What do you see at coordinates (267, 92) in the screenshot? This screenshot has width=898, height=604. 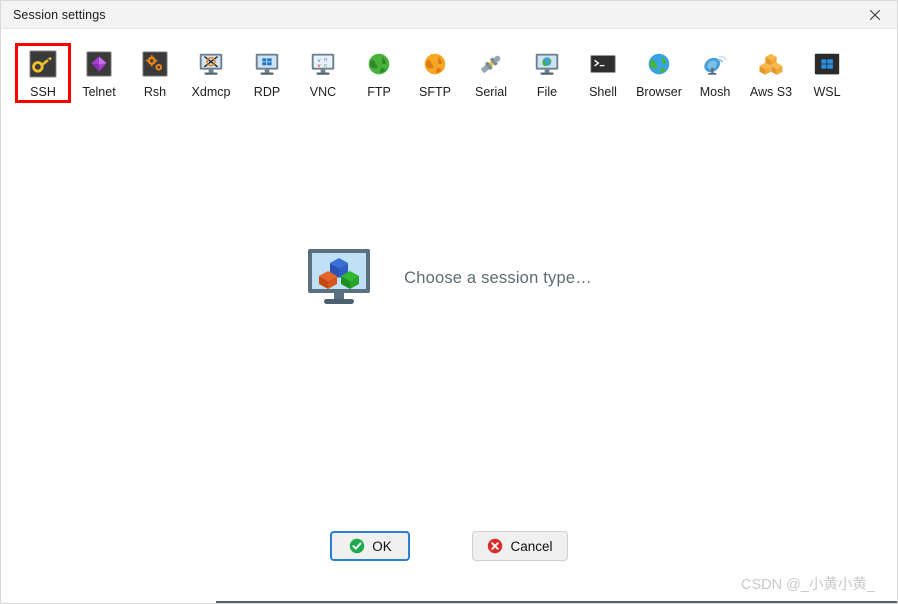 I see `session-label: RDP` at bounding box center [267, 92].